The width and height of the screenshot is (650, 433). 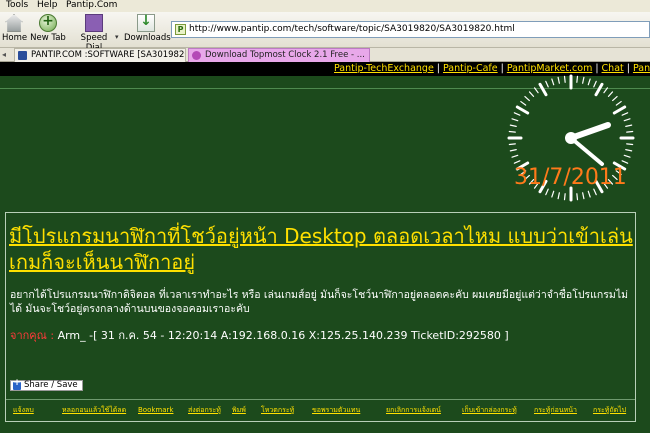 What do you see at coordinates (14, 23) in the screenshot?
I see `home-icon` at bounding box center [14, 23].